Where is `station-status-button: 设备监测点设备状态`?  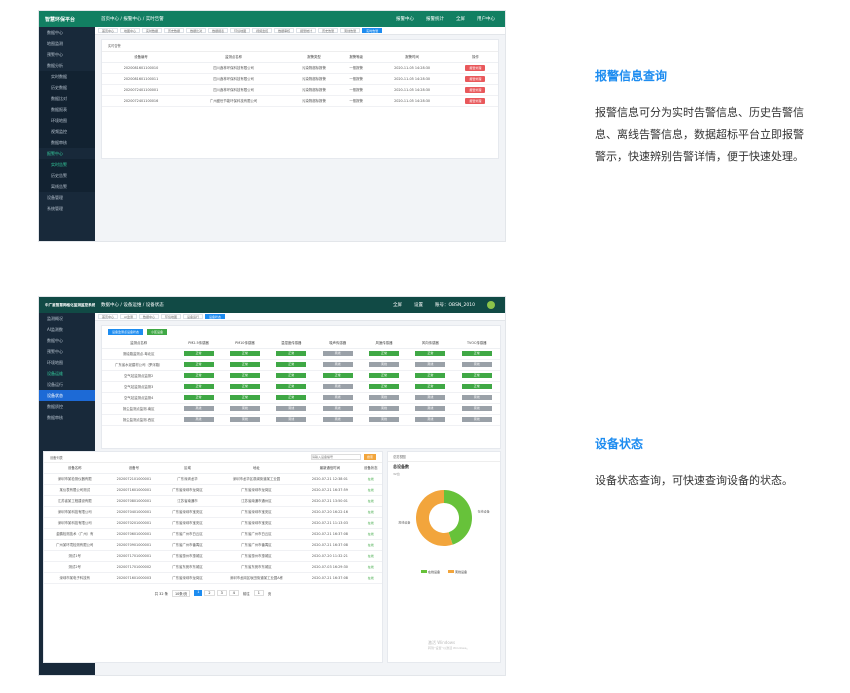
station-status-button: 设备监测点设备状态 is located at coordinates (126, 332).